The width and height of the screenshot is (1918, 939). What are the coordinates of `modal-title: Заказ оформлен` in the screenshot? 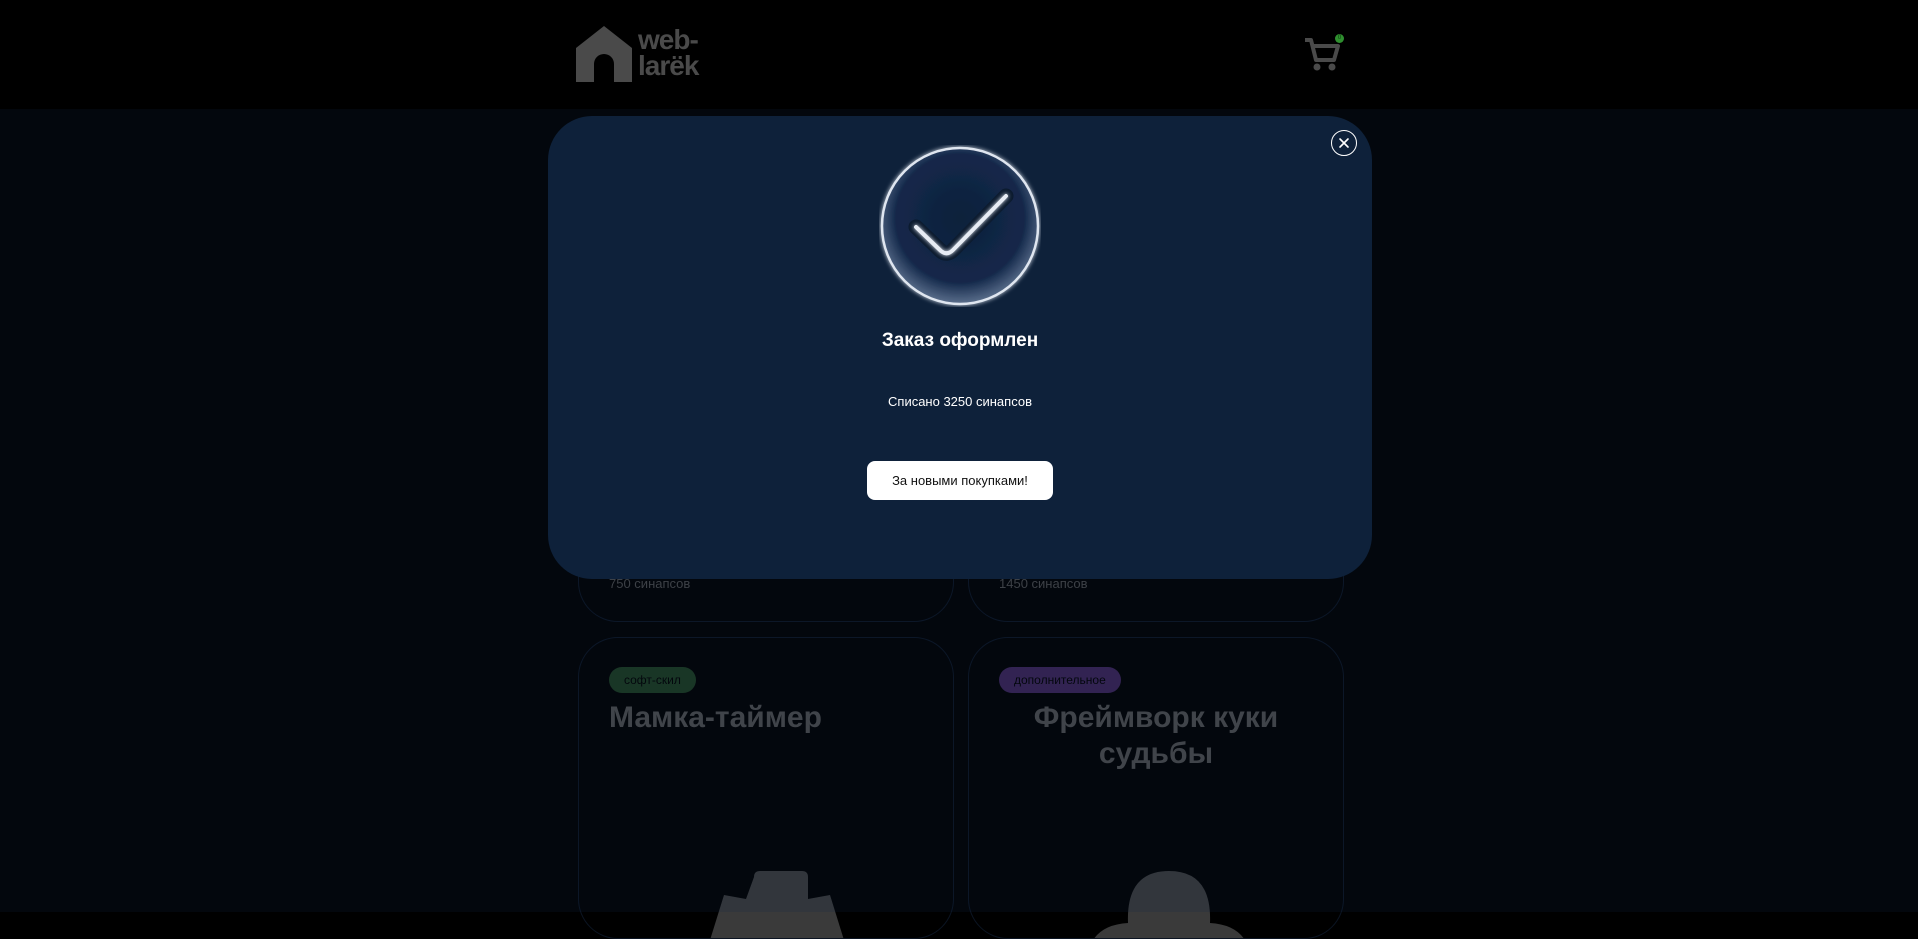 It's located at (960, 340).